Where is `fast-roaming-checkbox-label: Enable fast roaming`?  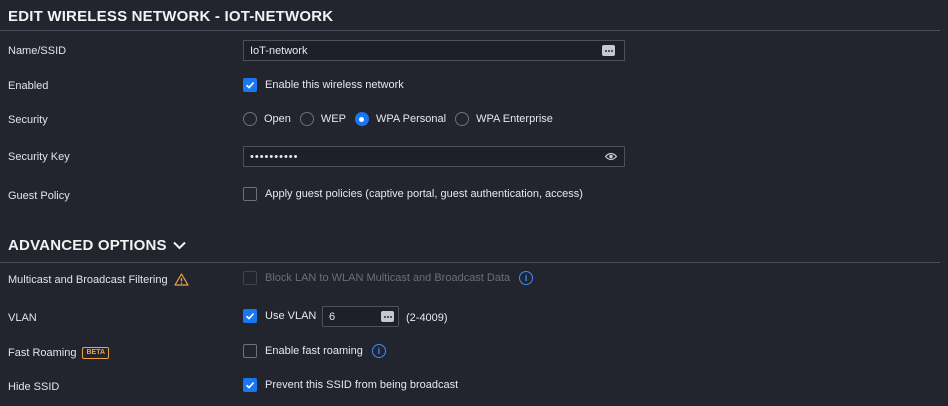
fast-roaming-checkbox-label: Enable fast roaming is located at coordinates (314, 351).